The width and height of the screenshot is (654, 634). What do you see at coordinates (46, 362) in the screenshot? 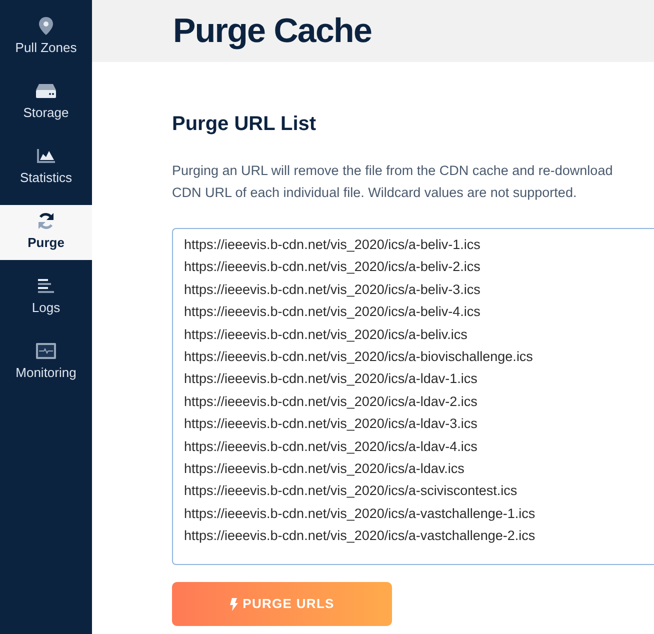
I see `sidebar-item: Monitoring` at bounding box center [46, 362].